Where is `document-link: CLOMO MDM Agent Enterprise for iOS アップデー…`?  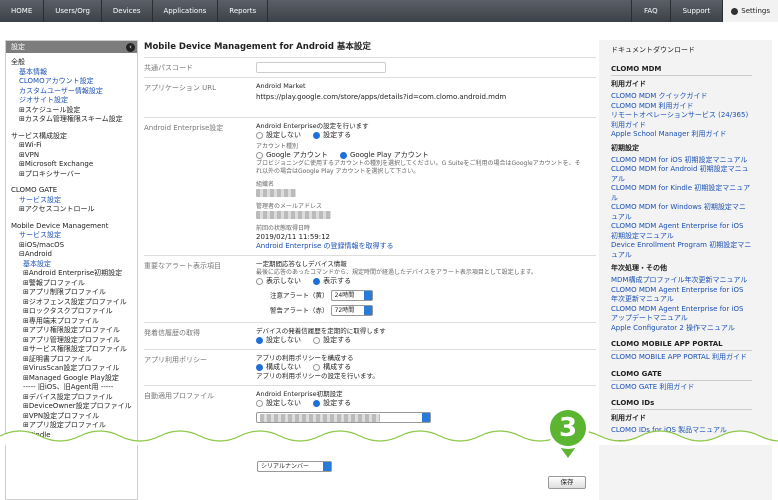 document-link: CLOMO MDM Agent Enterprise for iOS アップデー… is located at coordinates (681, 314).